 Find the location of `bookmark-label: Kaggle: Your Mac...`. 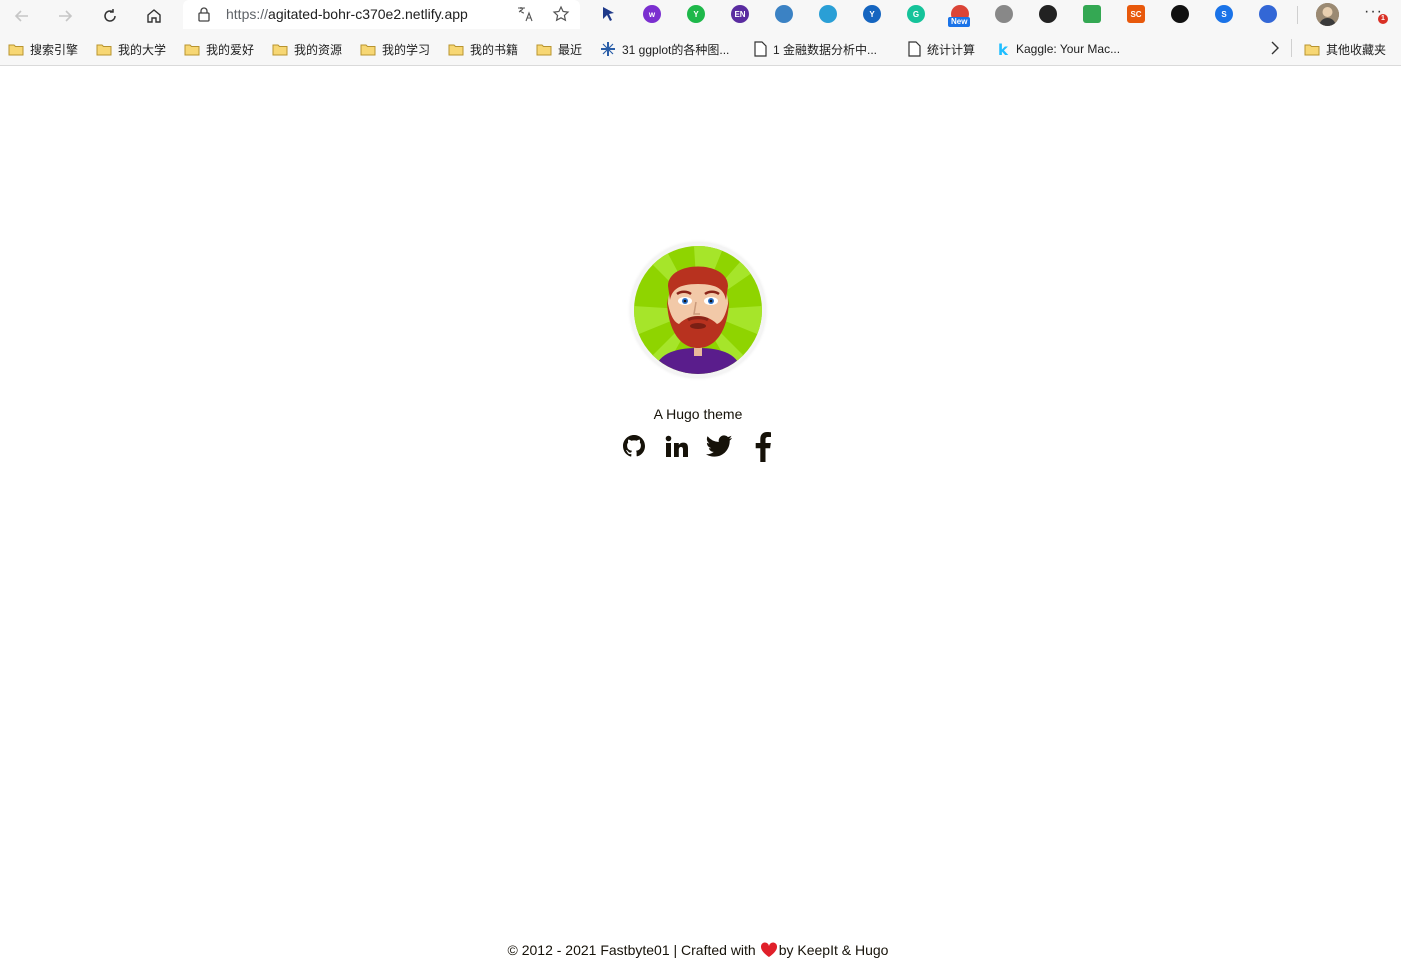

bookmark-label: Kaggle: Your Mac... is located at coordinates (1068, 49).